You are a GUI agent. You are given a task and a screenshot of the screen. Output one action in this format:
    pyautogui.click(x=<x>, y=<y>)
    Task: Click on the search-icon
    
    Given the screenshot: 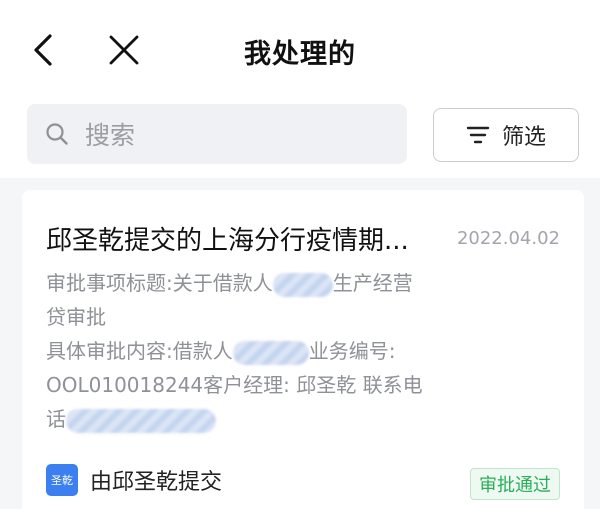 What is the action you would take?
    pyautogui.click(x=57, y=134)
    